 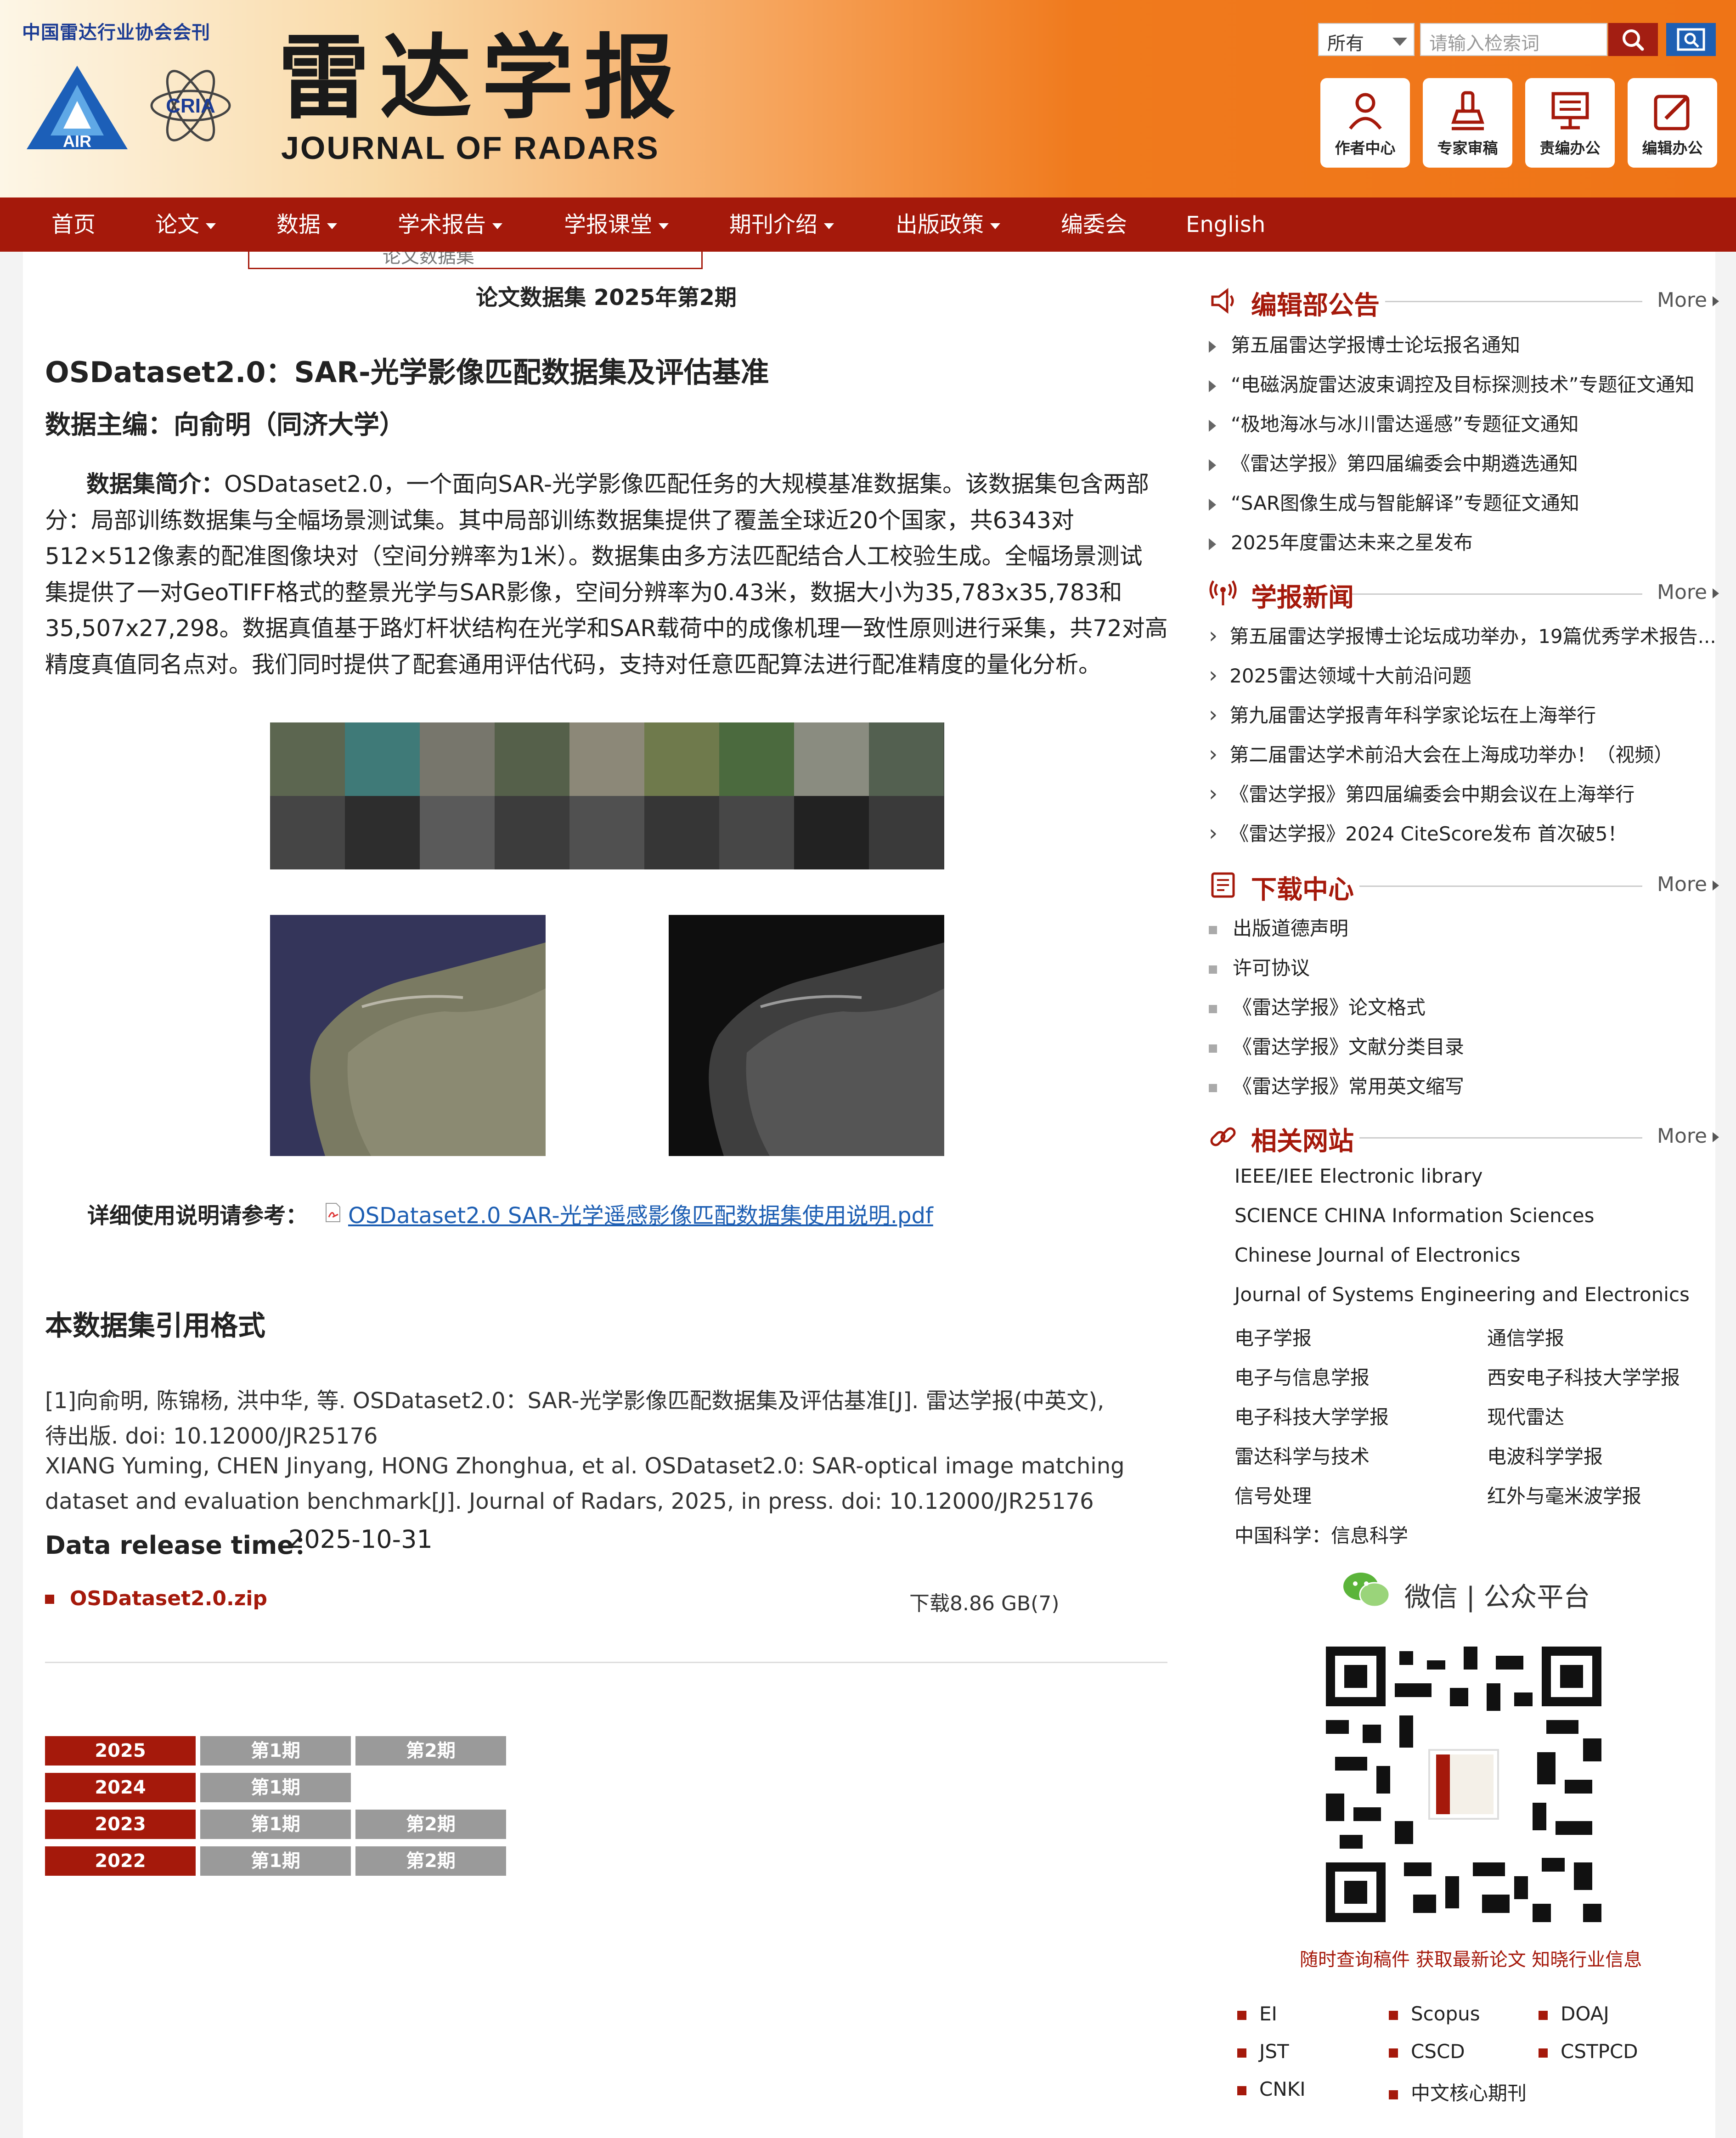 I want to click on search-button, so click(x=1633, y=39).